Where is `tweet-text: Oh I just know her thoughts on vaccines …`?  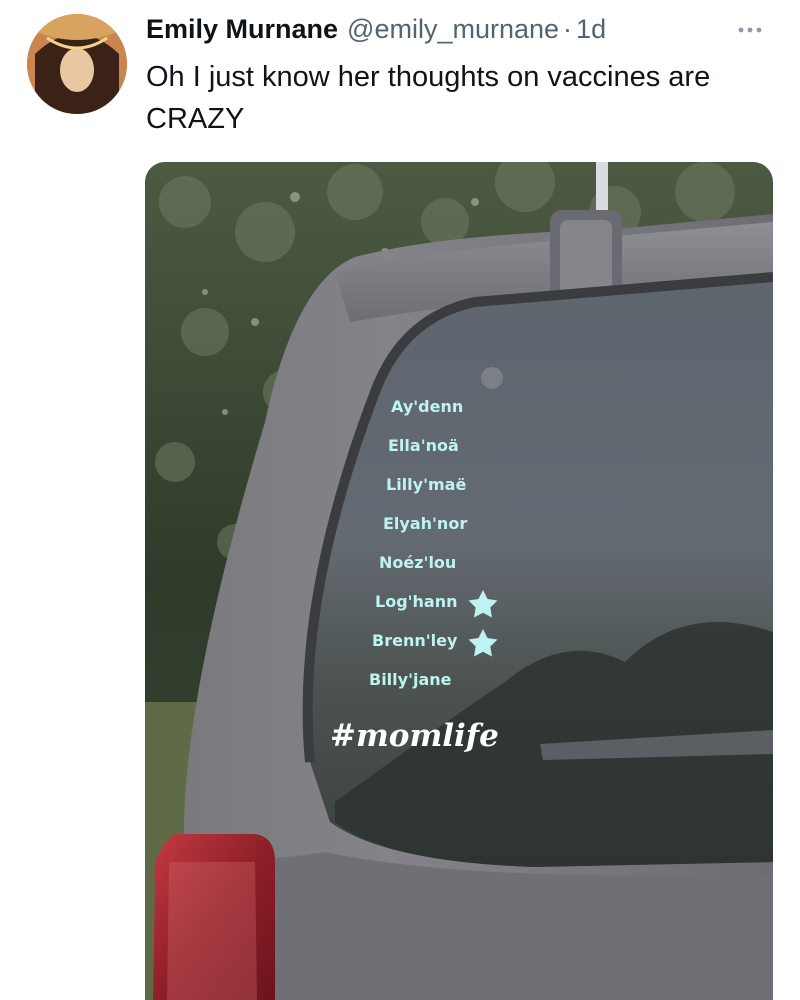
tweet-text: Oh I just know her thoughts on vaccines … is located at coordinates (428, 98).